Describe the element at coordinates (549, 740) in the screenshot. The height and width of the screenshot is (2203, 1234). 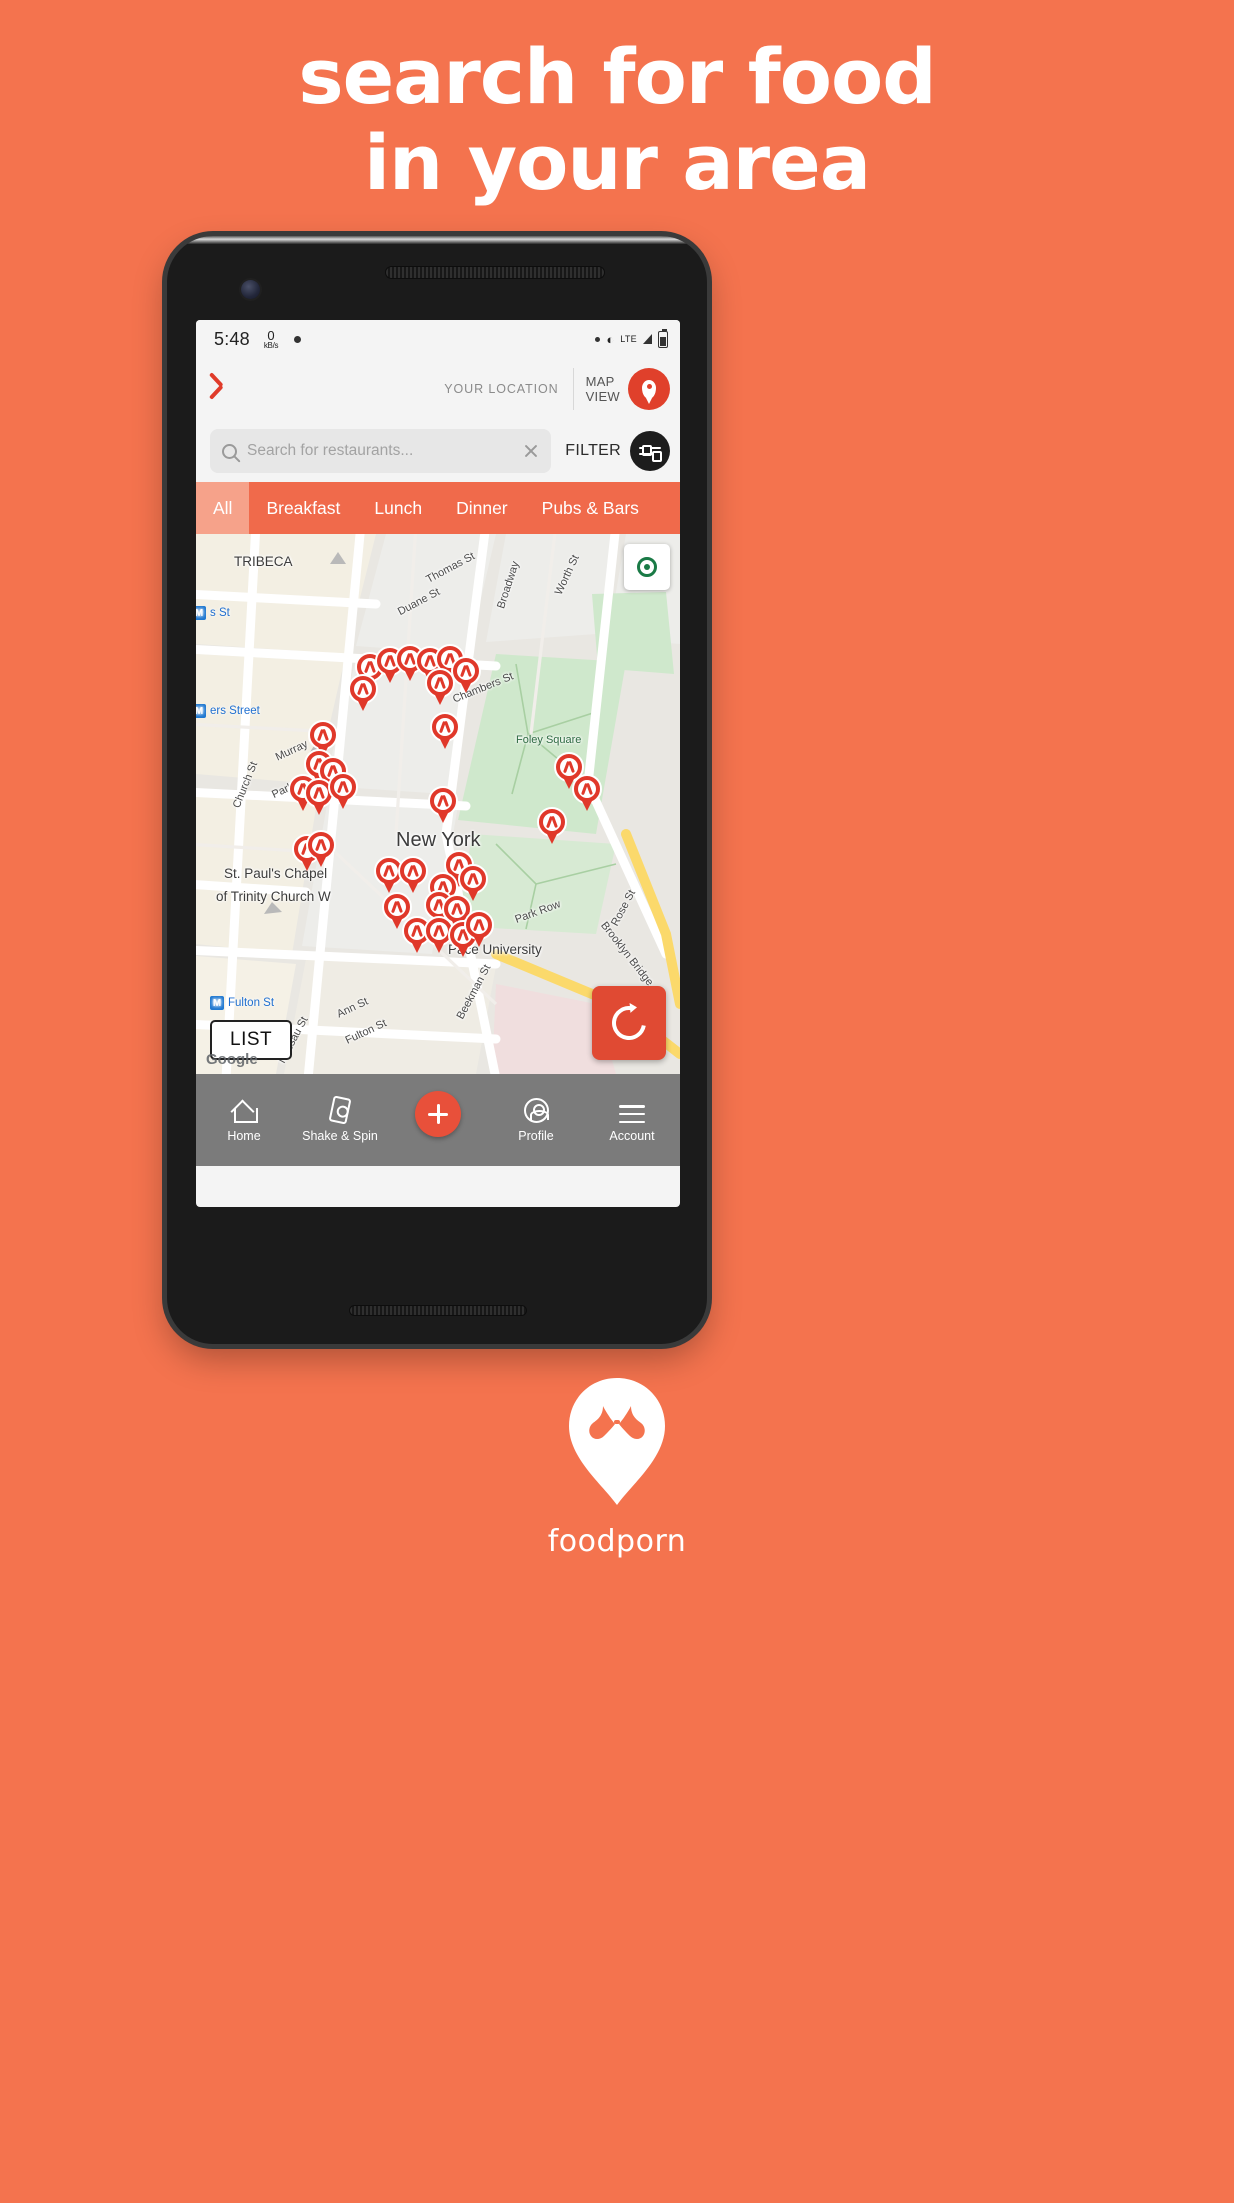
I see `map-label: Foley Square` at that location.